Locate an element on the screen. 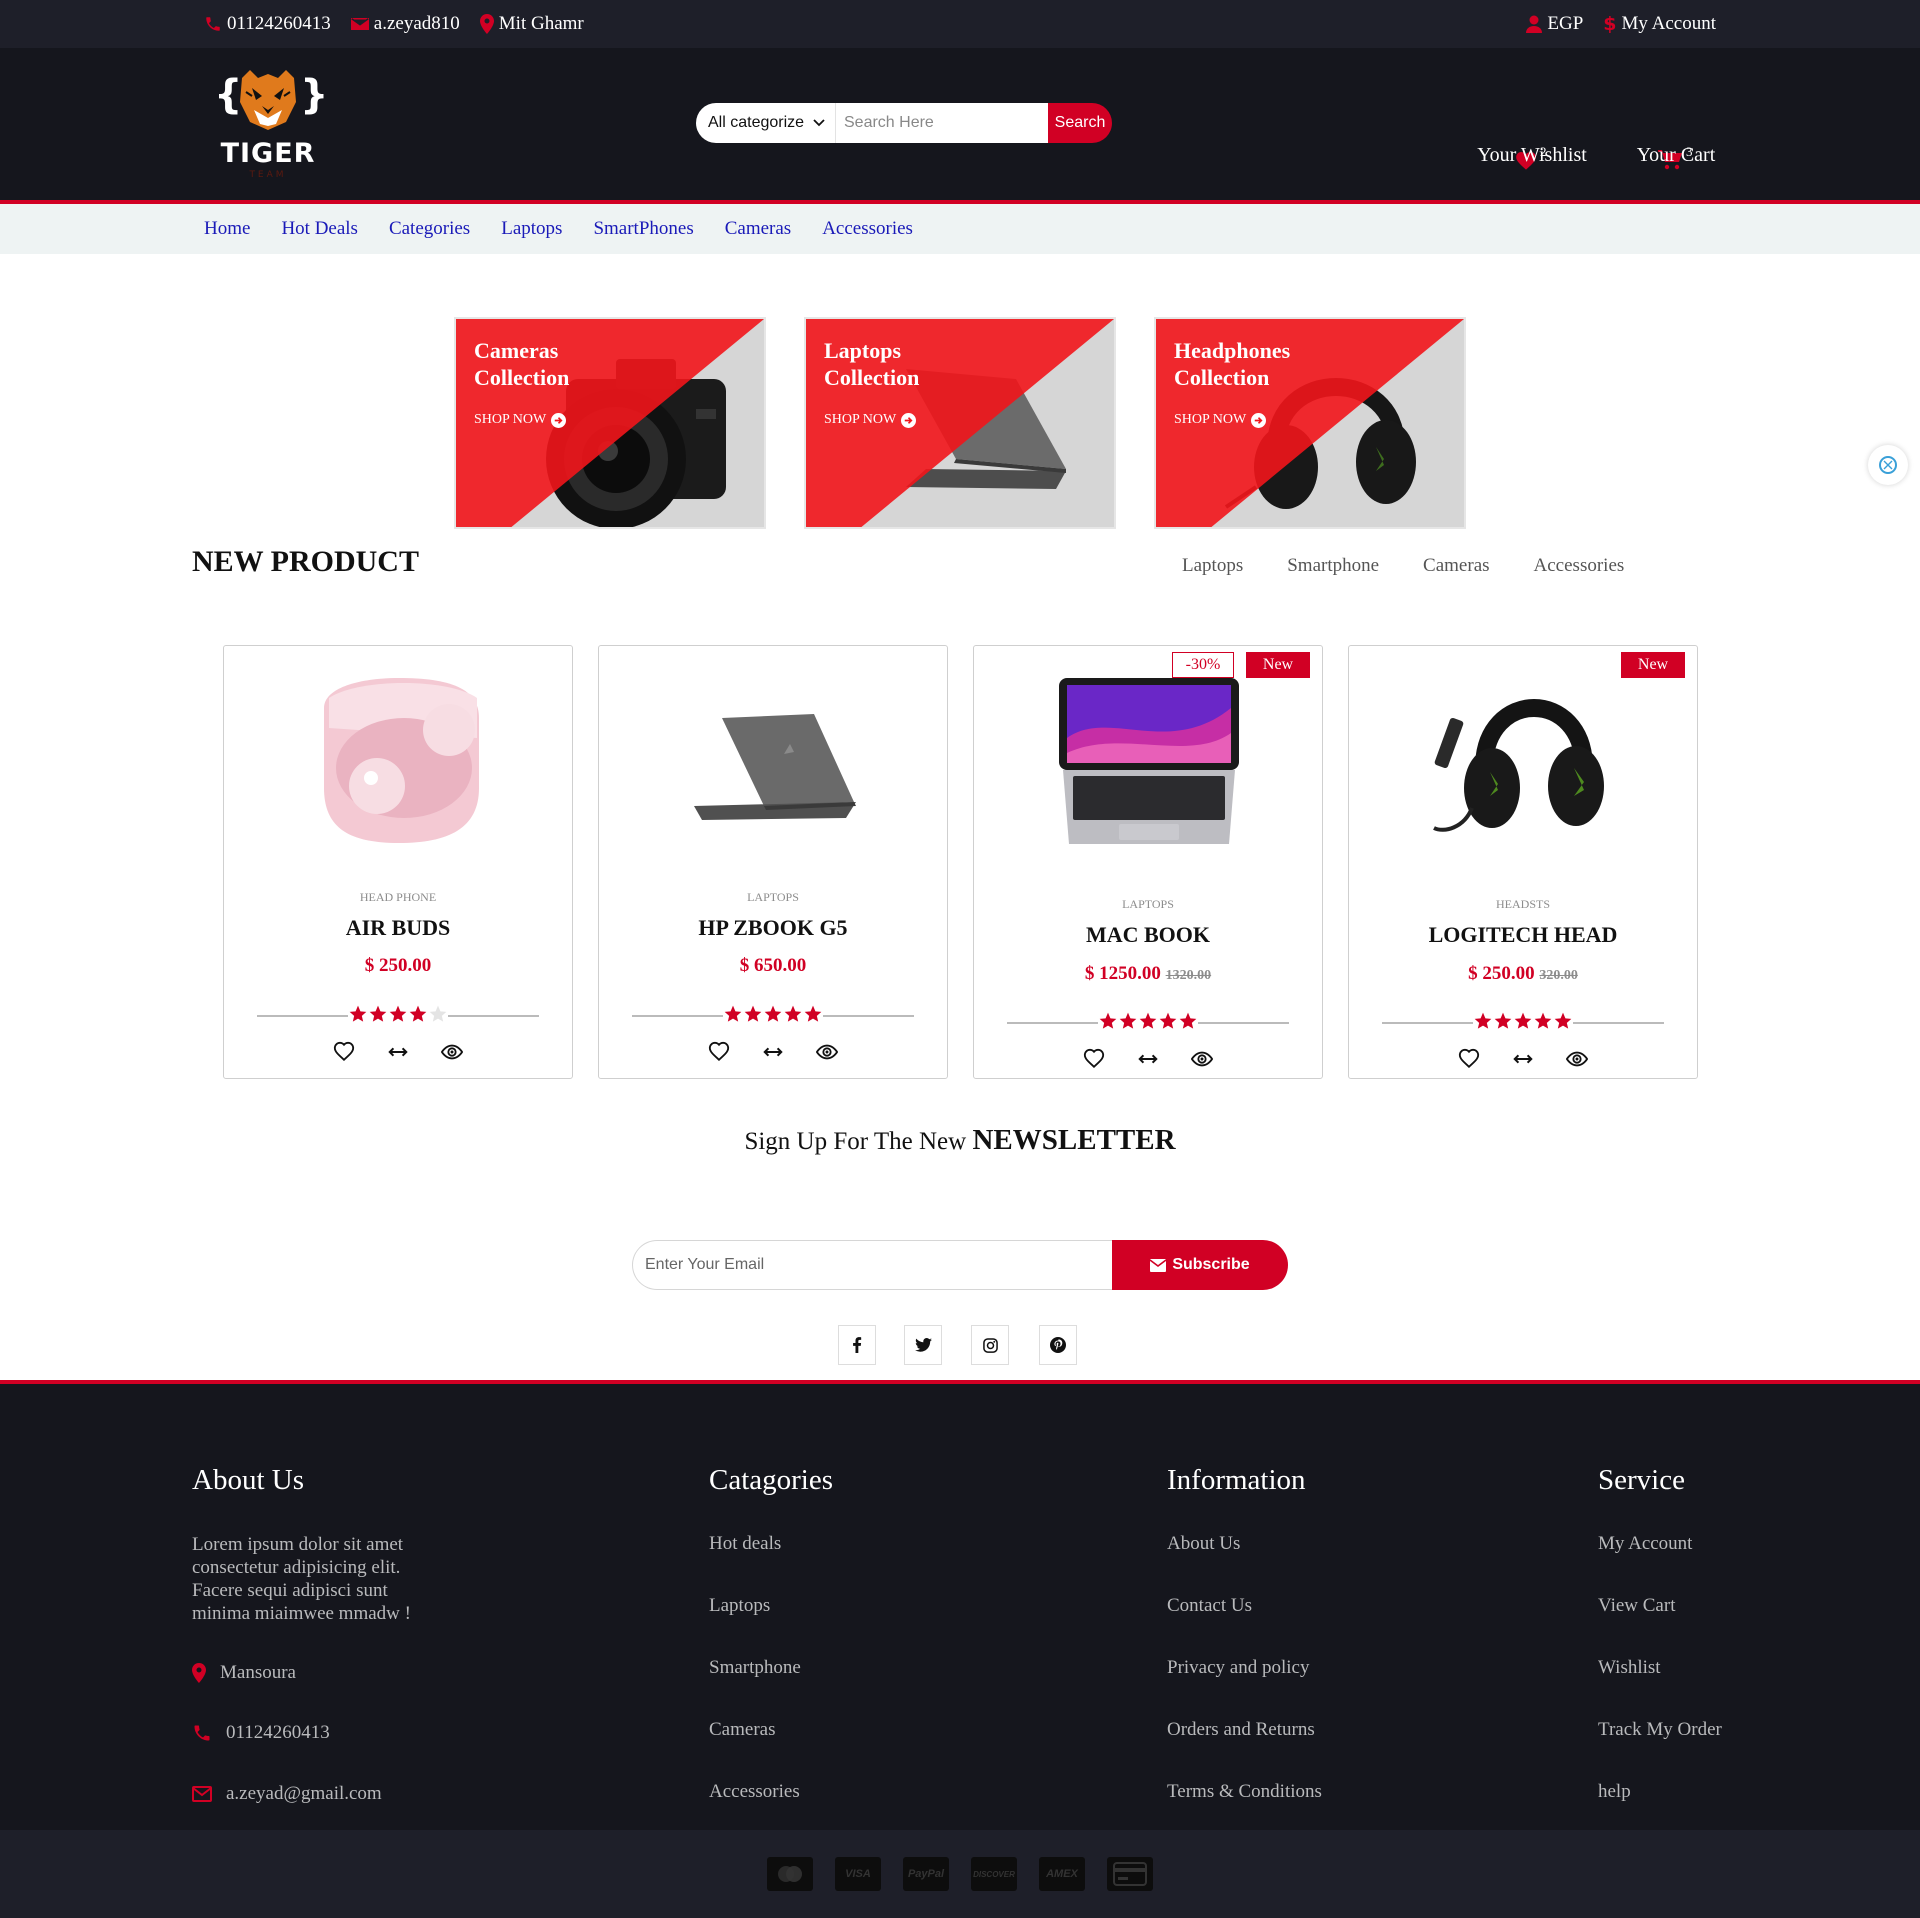  top-email: a.zeyad810 is located at coordinates (405, 24).